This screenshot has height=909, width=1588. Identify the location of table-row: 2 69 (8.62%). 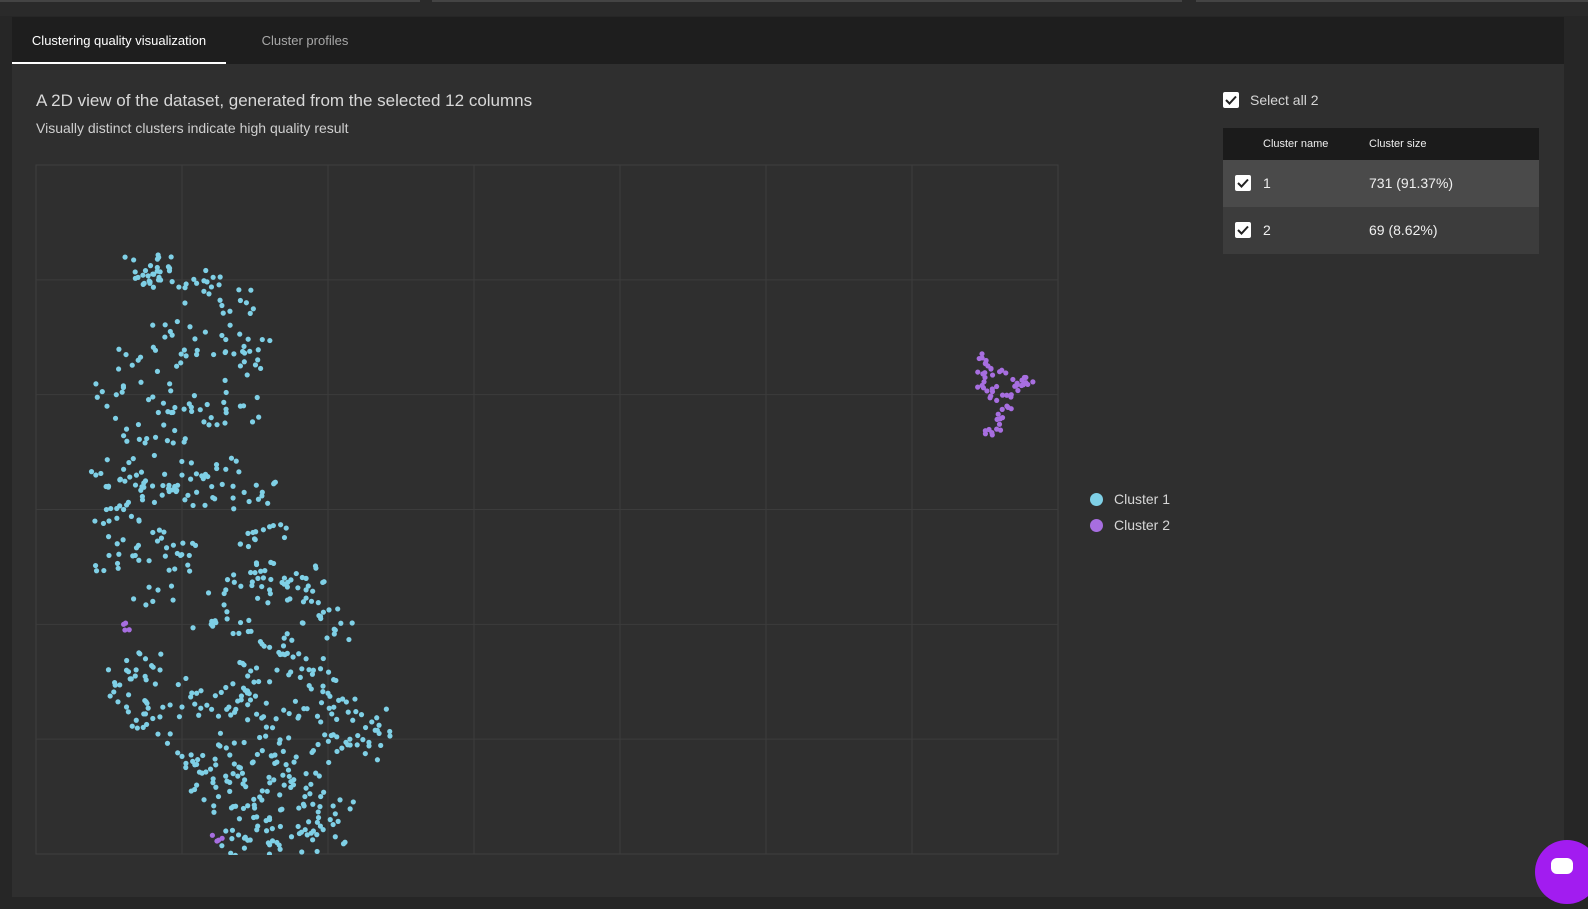
(1381, 230).